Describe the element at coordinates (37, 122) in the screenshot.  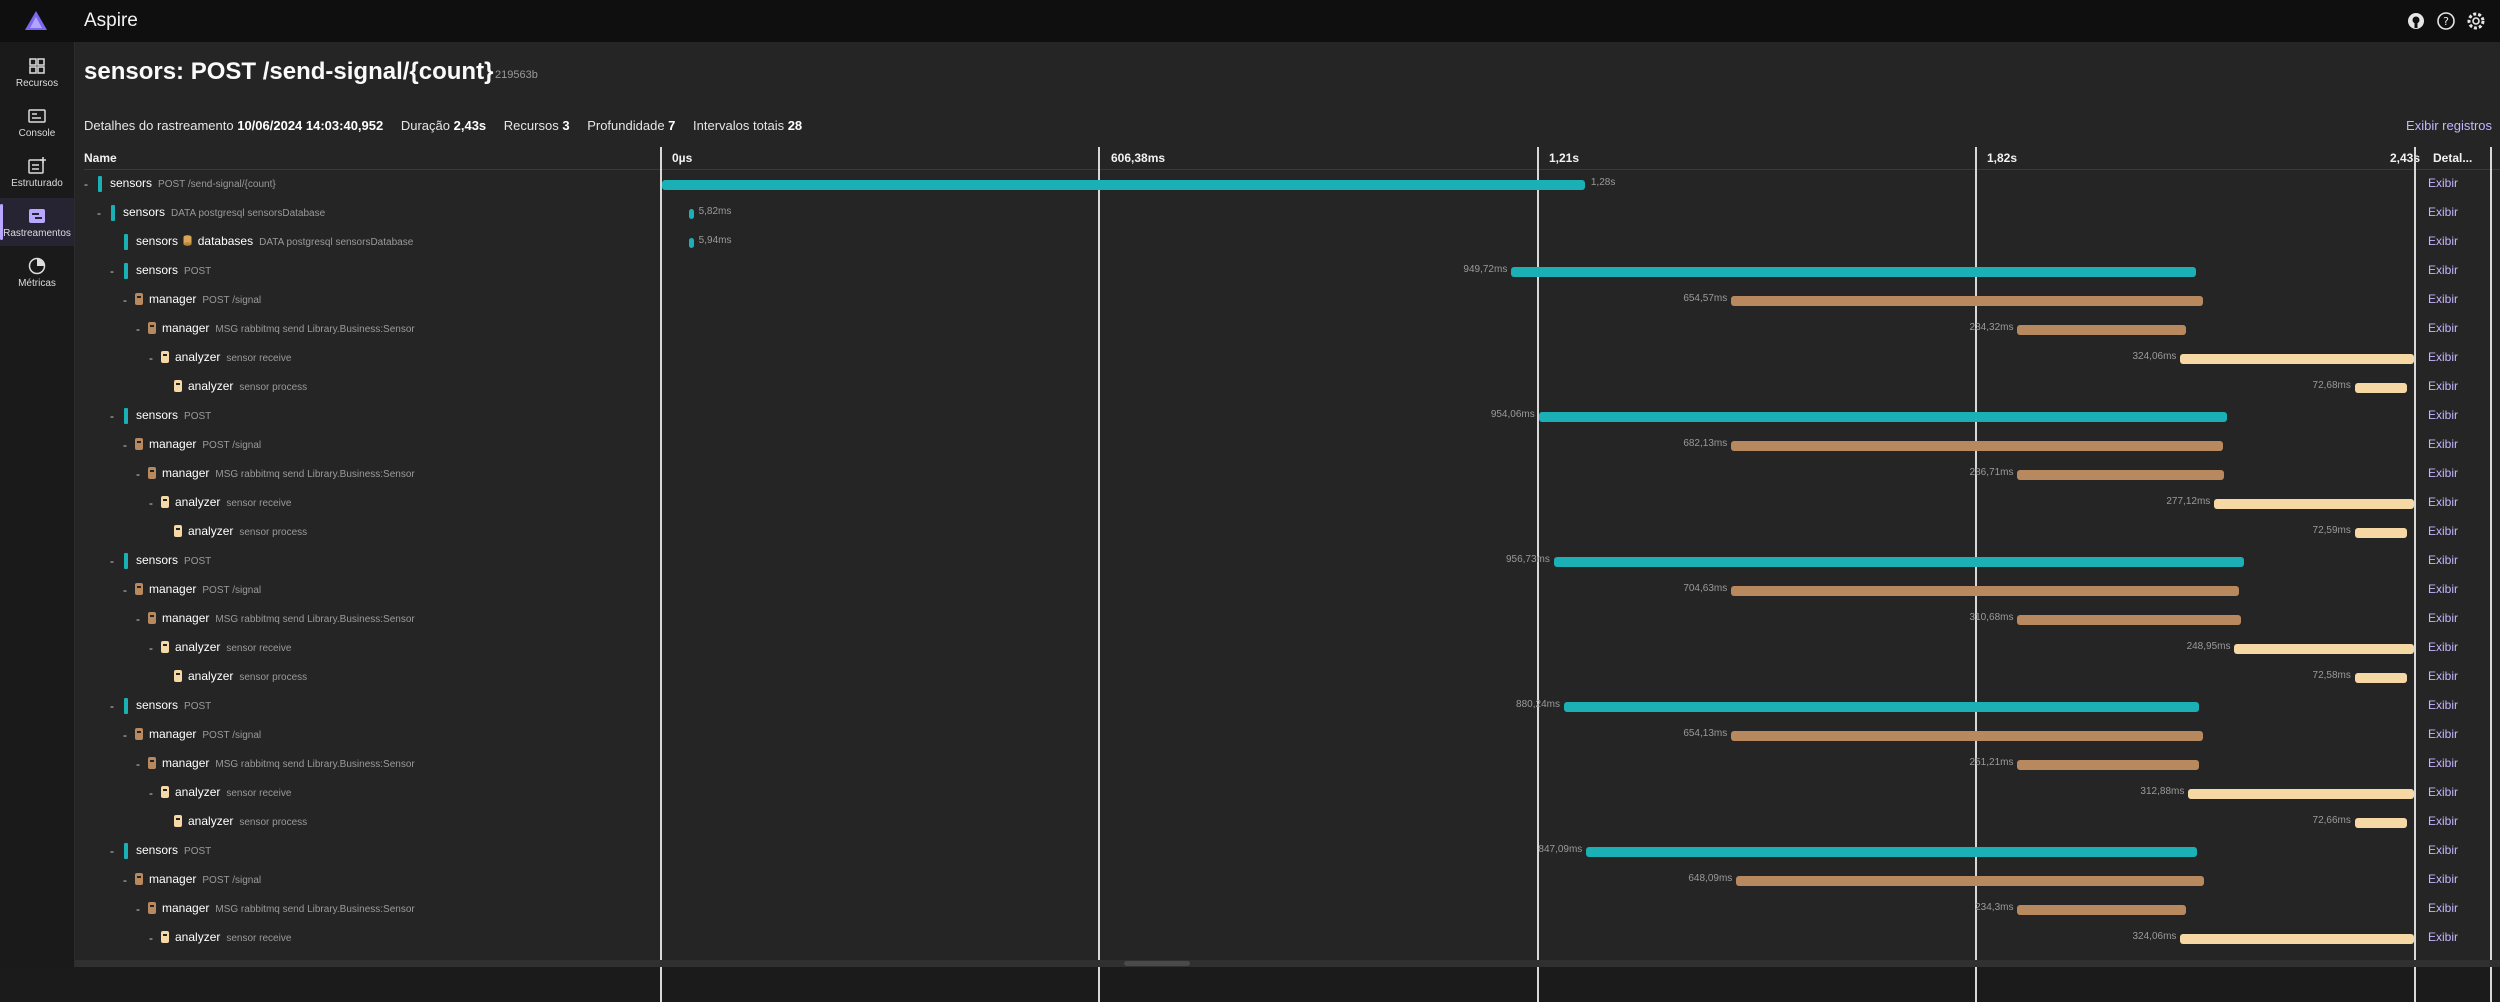
I see `sidebar-item-console: Console` at that location.